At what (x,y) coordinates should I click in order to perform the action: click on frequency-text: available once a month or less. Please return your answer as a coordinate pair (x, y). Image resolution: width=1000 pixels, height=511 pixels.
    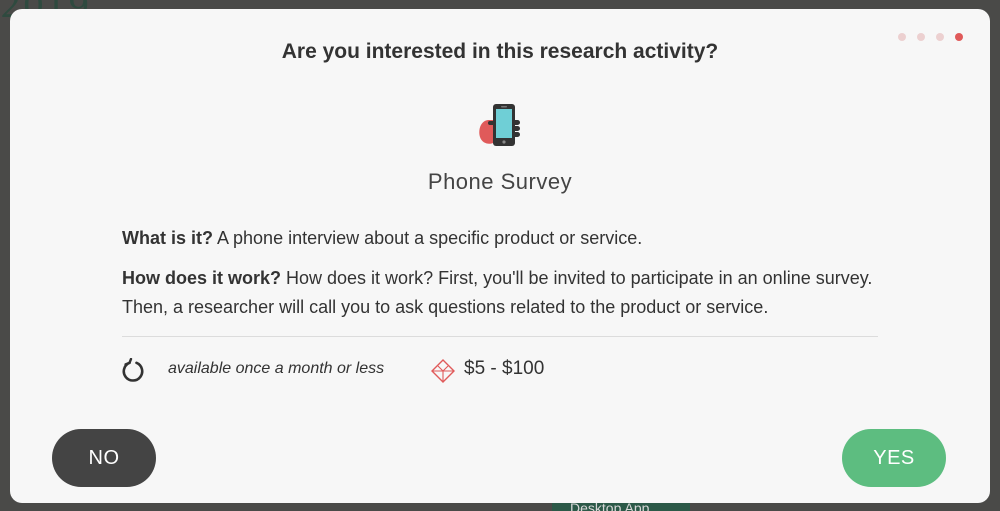
    Looking at the image, I should click on (276, 368).